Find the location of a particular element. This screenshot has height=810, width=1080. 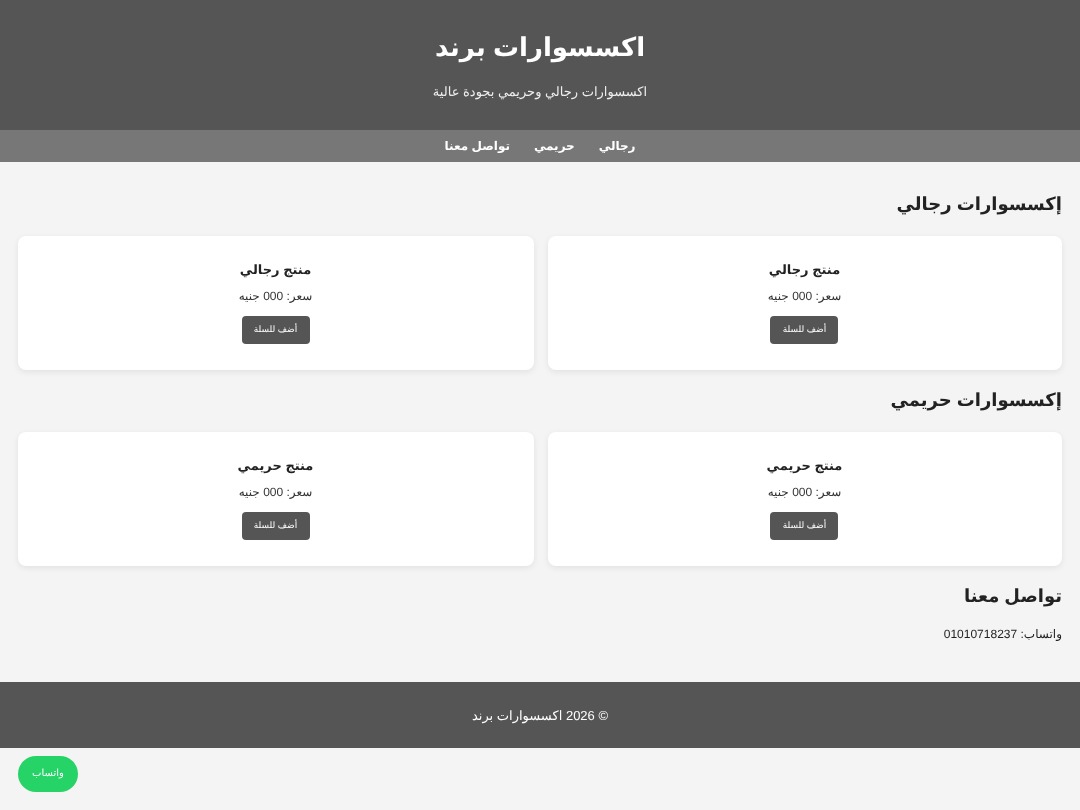

section-heading: إكسسوارات حريمي is located at coordinates (975, 401).